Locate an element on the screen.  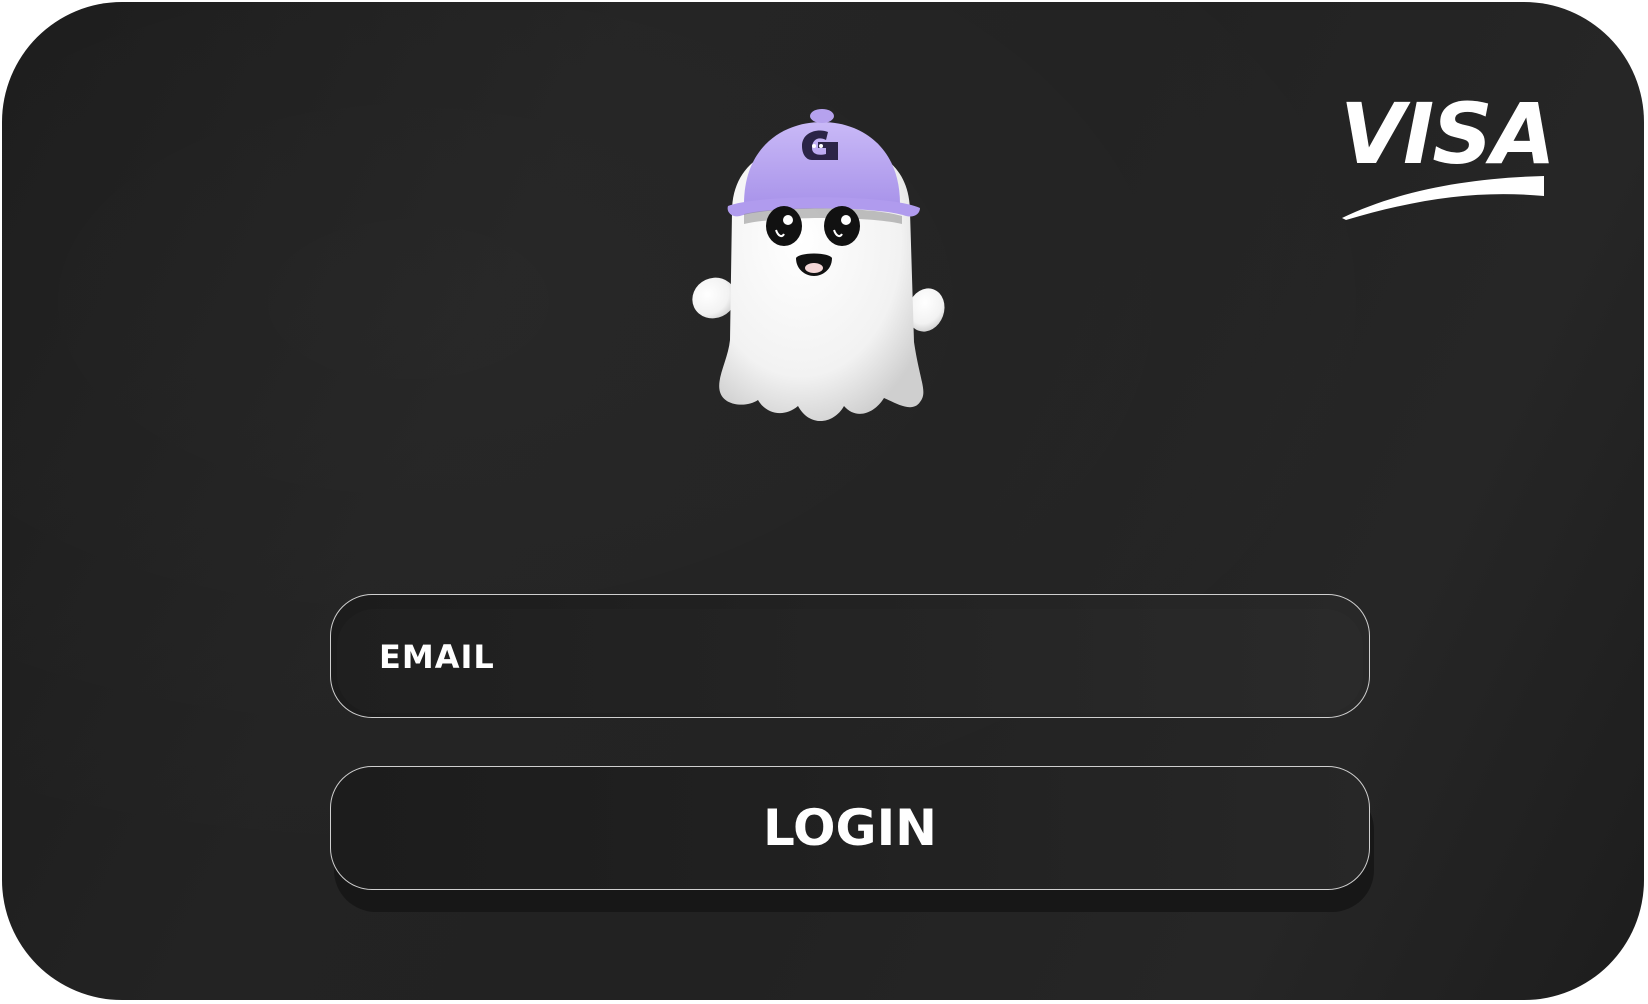
visa-swoosh-icon is located at coordinates (1443, 198).